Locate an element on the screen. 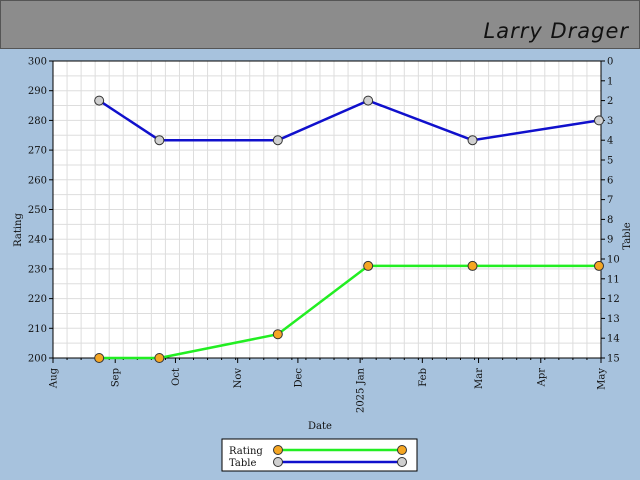 The width and height of the screenshot is (640, 480). legend-label-table: Table is located at coordinates (242, 463).